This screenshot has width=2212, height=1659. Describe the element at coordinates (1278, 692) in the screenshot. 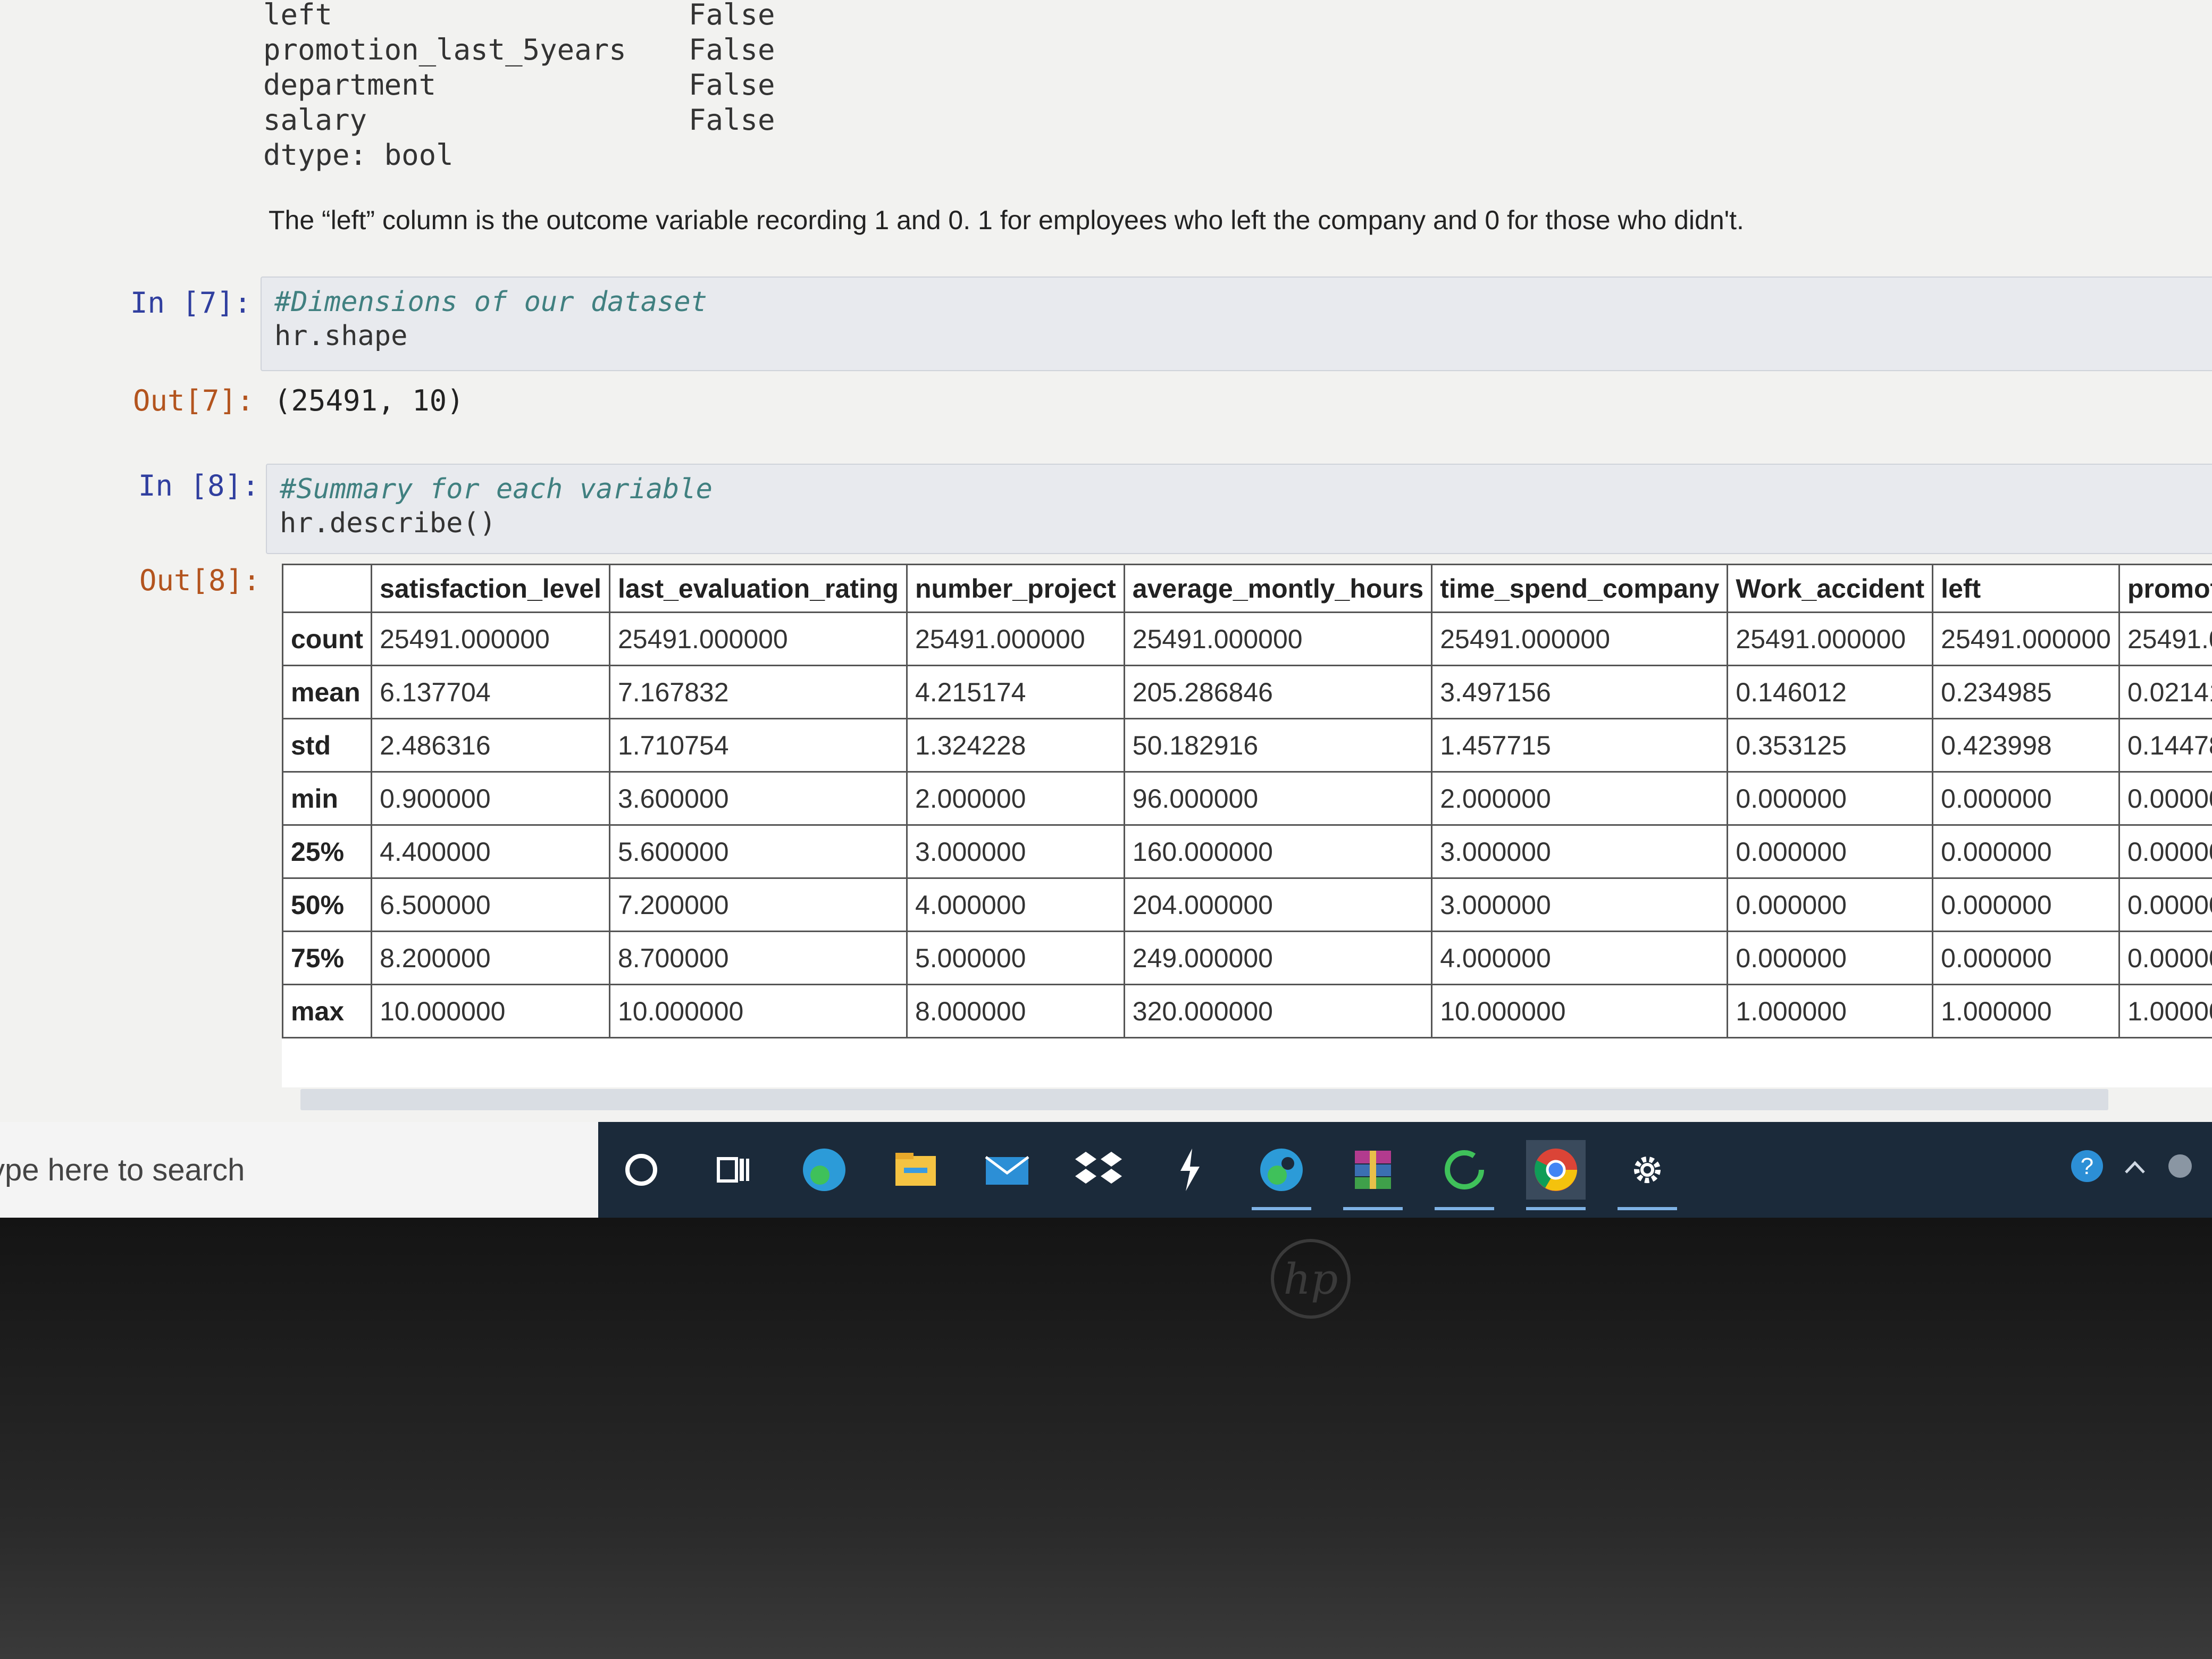

I see `table-cell: 205.286846` at that location.